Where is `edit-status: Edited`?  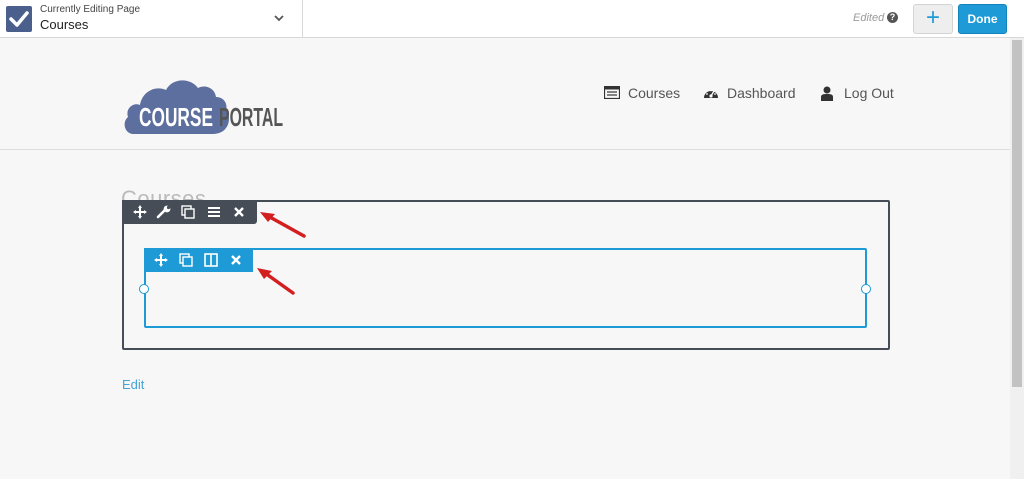
edit-status: Edited is located at coordinates (869, 18).